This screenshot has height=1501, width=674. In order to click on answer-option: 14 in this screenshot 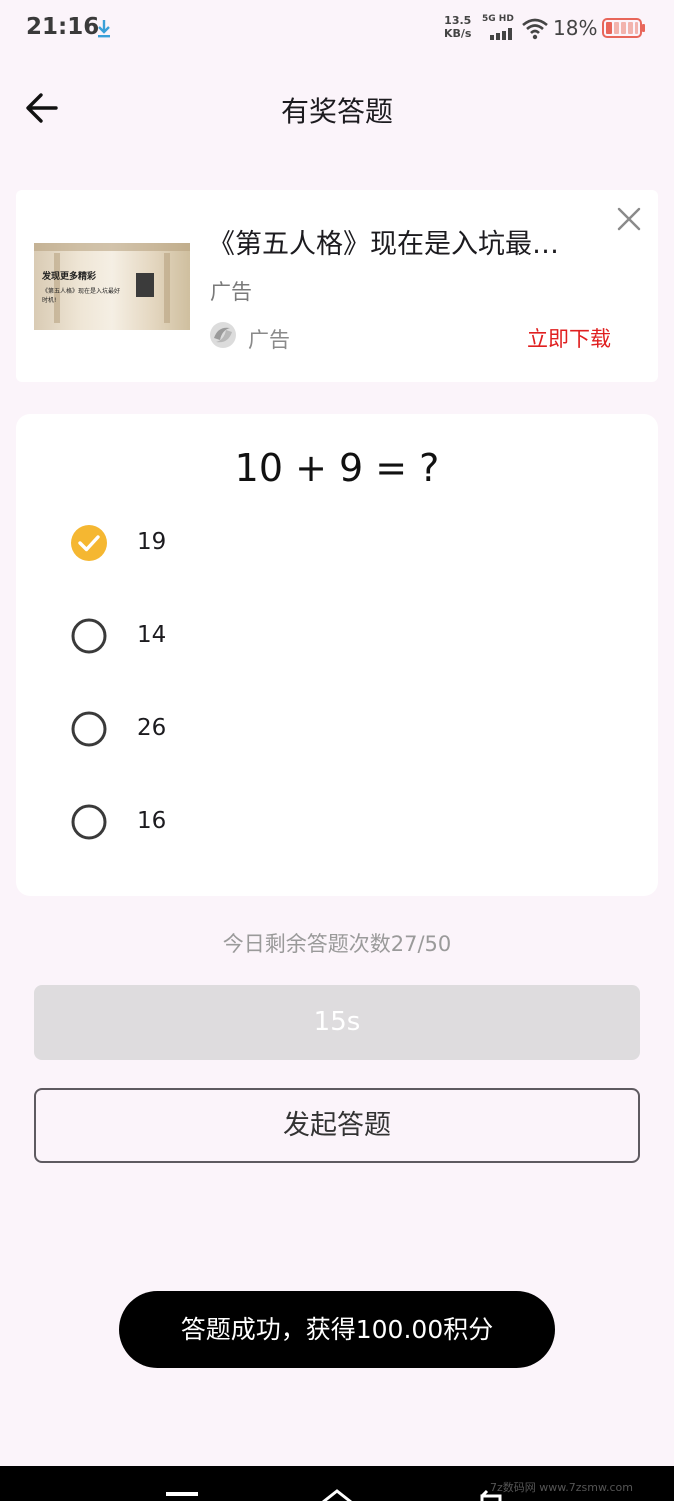, I will do `click(330, 636)`.